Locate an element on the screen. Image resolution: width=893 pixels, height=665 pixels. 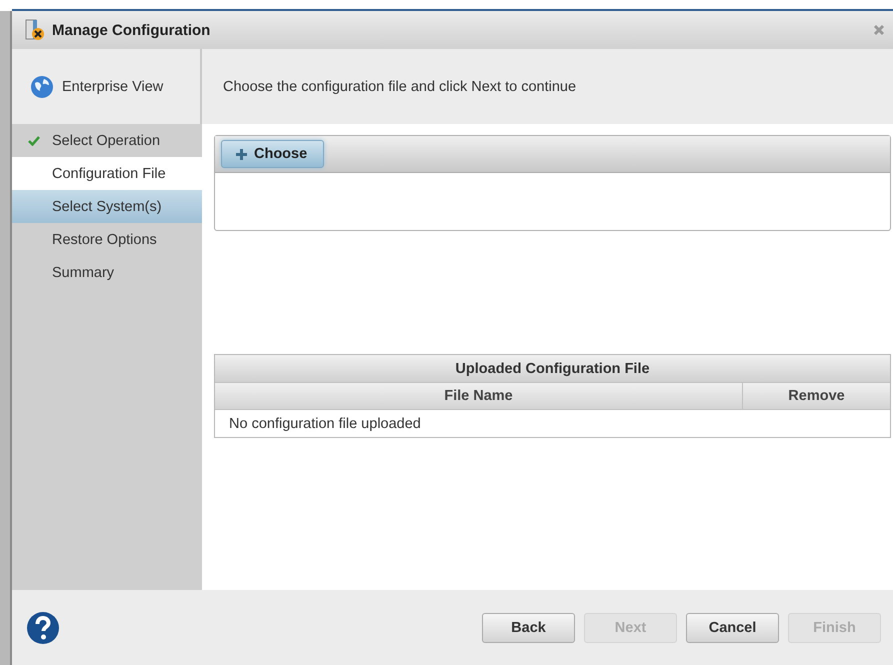
column-header: File Name is located at coordinates (479, 396).